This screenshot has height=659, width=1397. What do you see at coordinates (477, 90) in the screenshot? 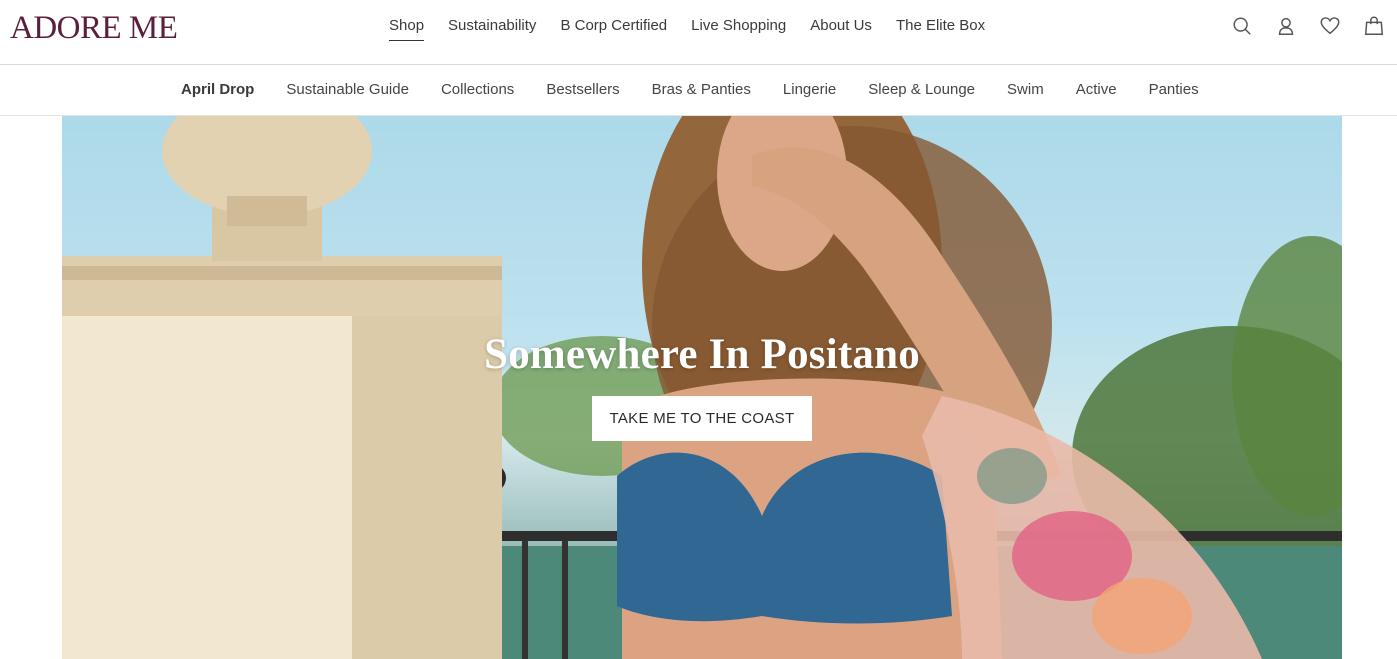
I see `category-collections: Collections` at bounding box center [477, 90].